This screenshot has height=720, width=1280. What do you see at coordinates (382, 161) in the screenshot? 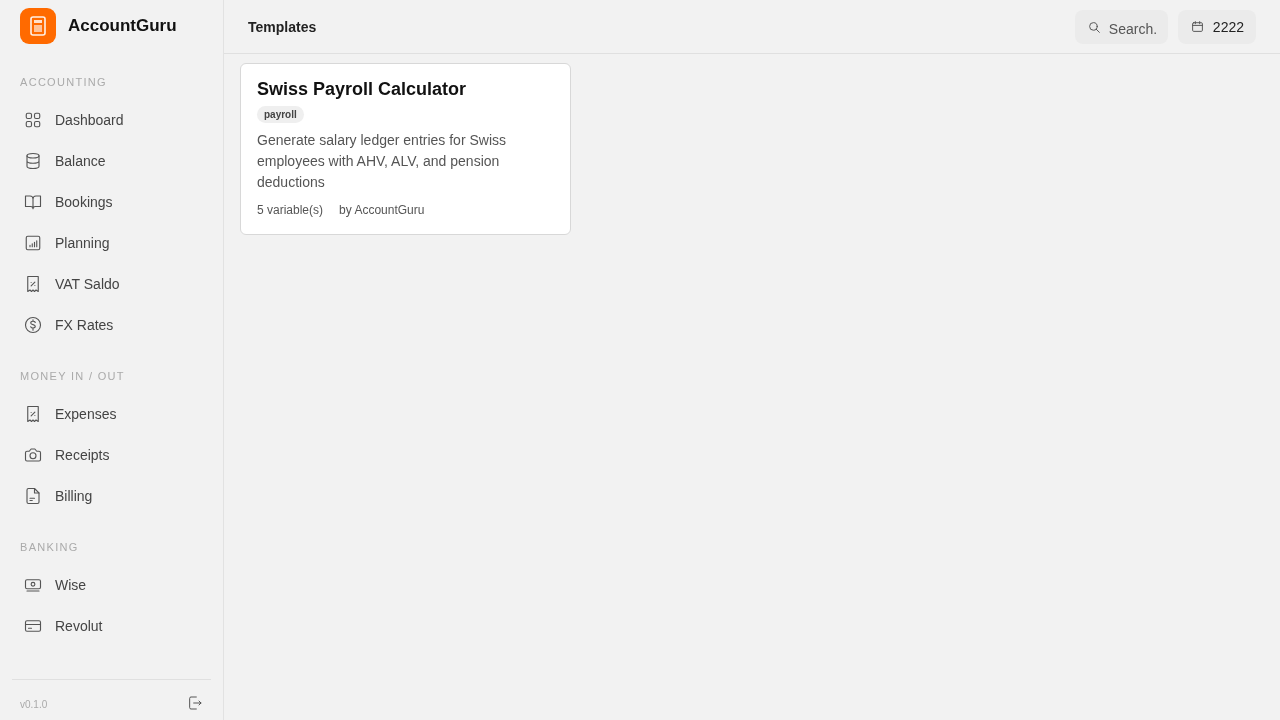
I see `template-description: Generate salary ledger entries for Swiss employees with AHV, ALV, and pension deductions` at bounding box center [382, 161].